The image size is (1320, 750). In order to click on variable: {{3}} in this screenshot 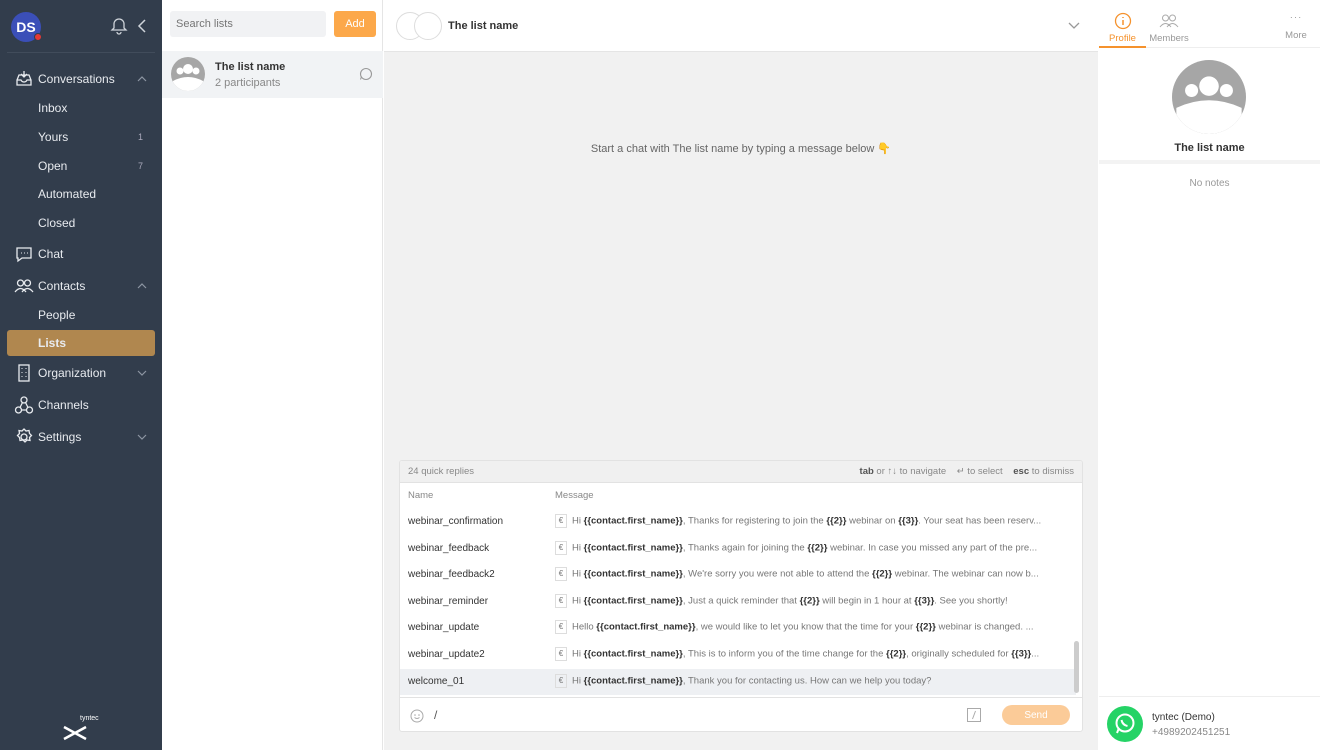, I will do `click(1021, 654)`.